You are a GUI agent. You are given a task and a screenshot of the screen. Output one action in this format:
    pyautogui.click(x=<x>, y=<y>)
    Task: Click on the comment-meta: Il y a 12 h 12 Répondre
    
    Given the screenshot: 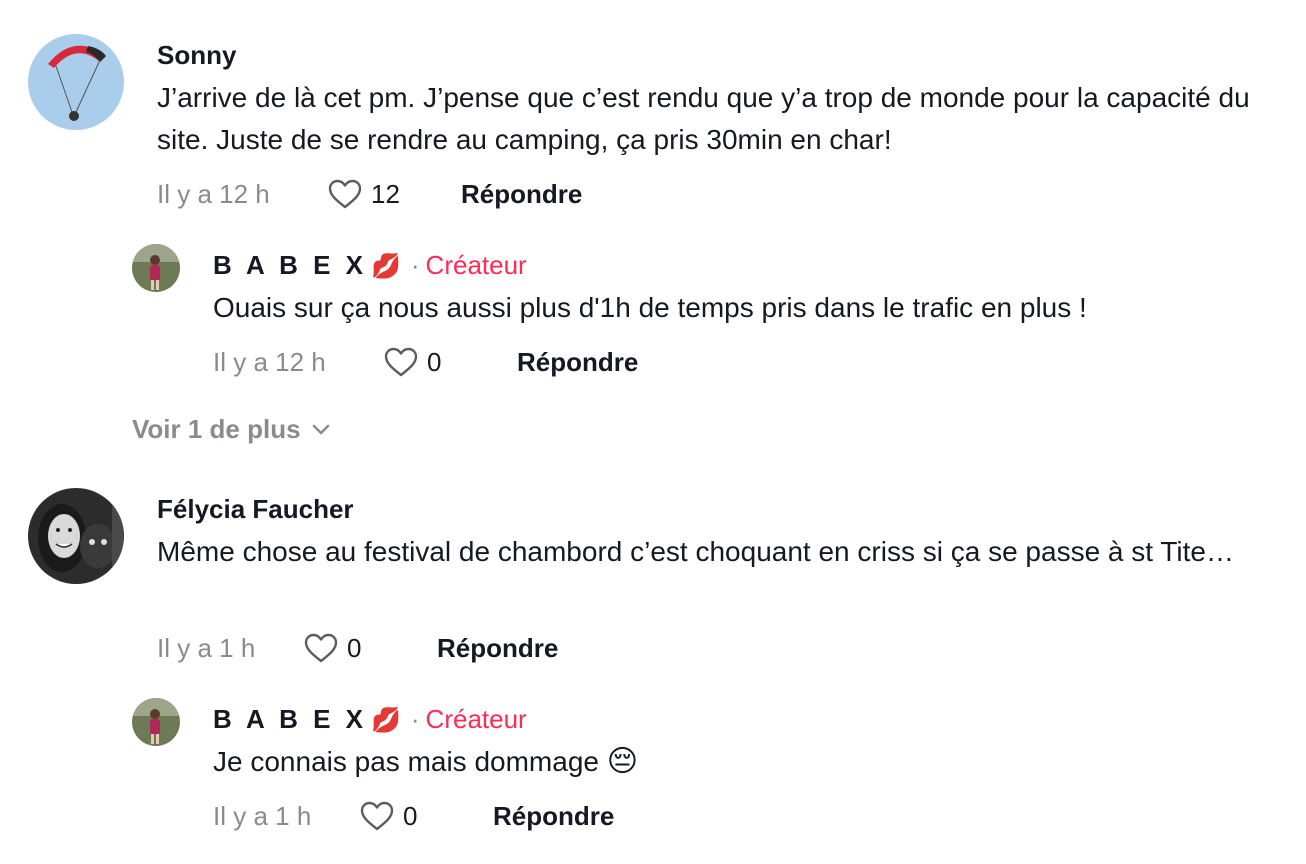 What is the action you would take?
    pyautogui.click(x=369, y=194)
    